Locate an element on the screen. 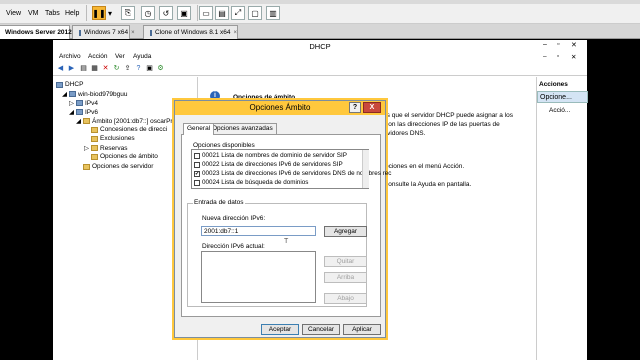  menu-ver: Ver is located at coordinates (120, 56).